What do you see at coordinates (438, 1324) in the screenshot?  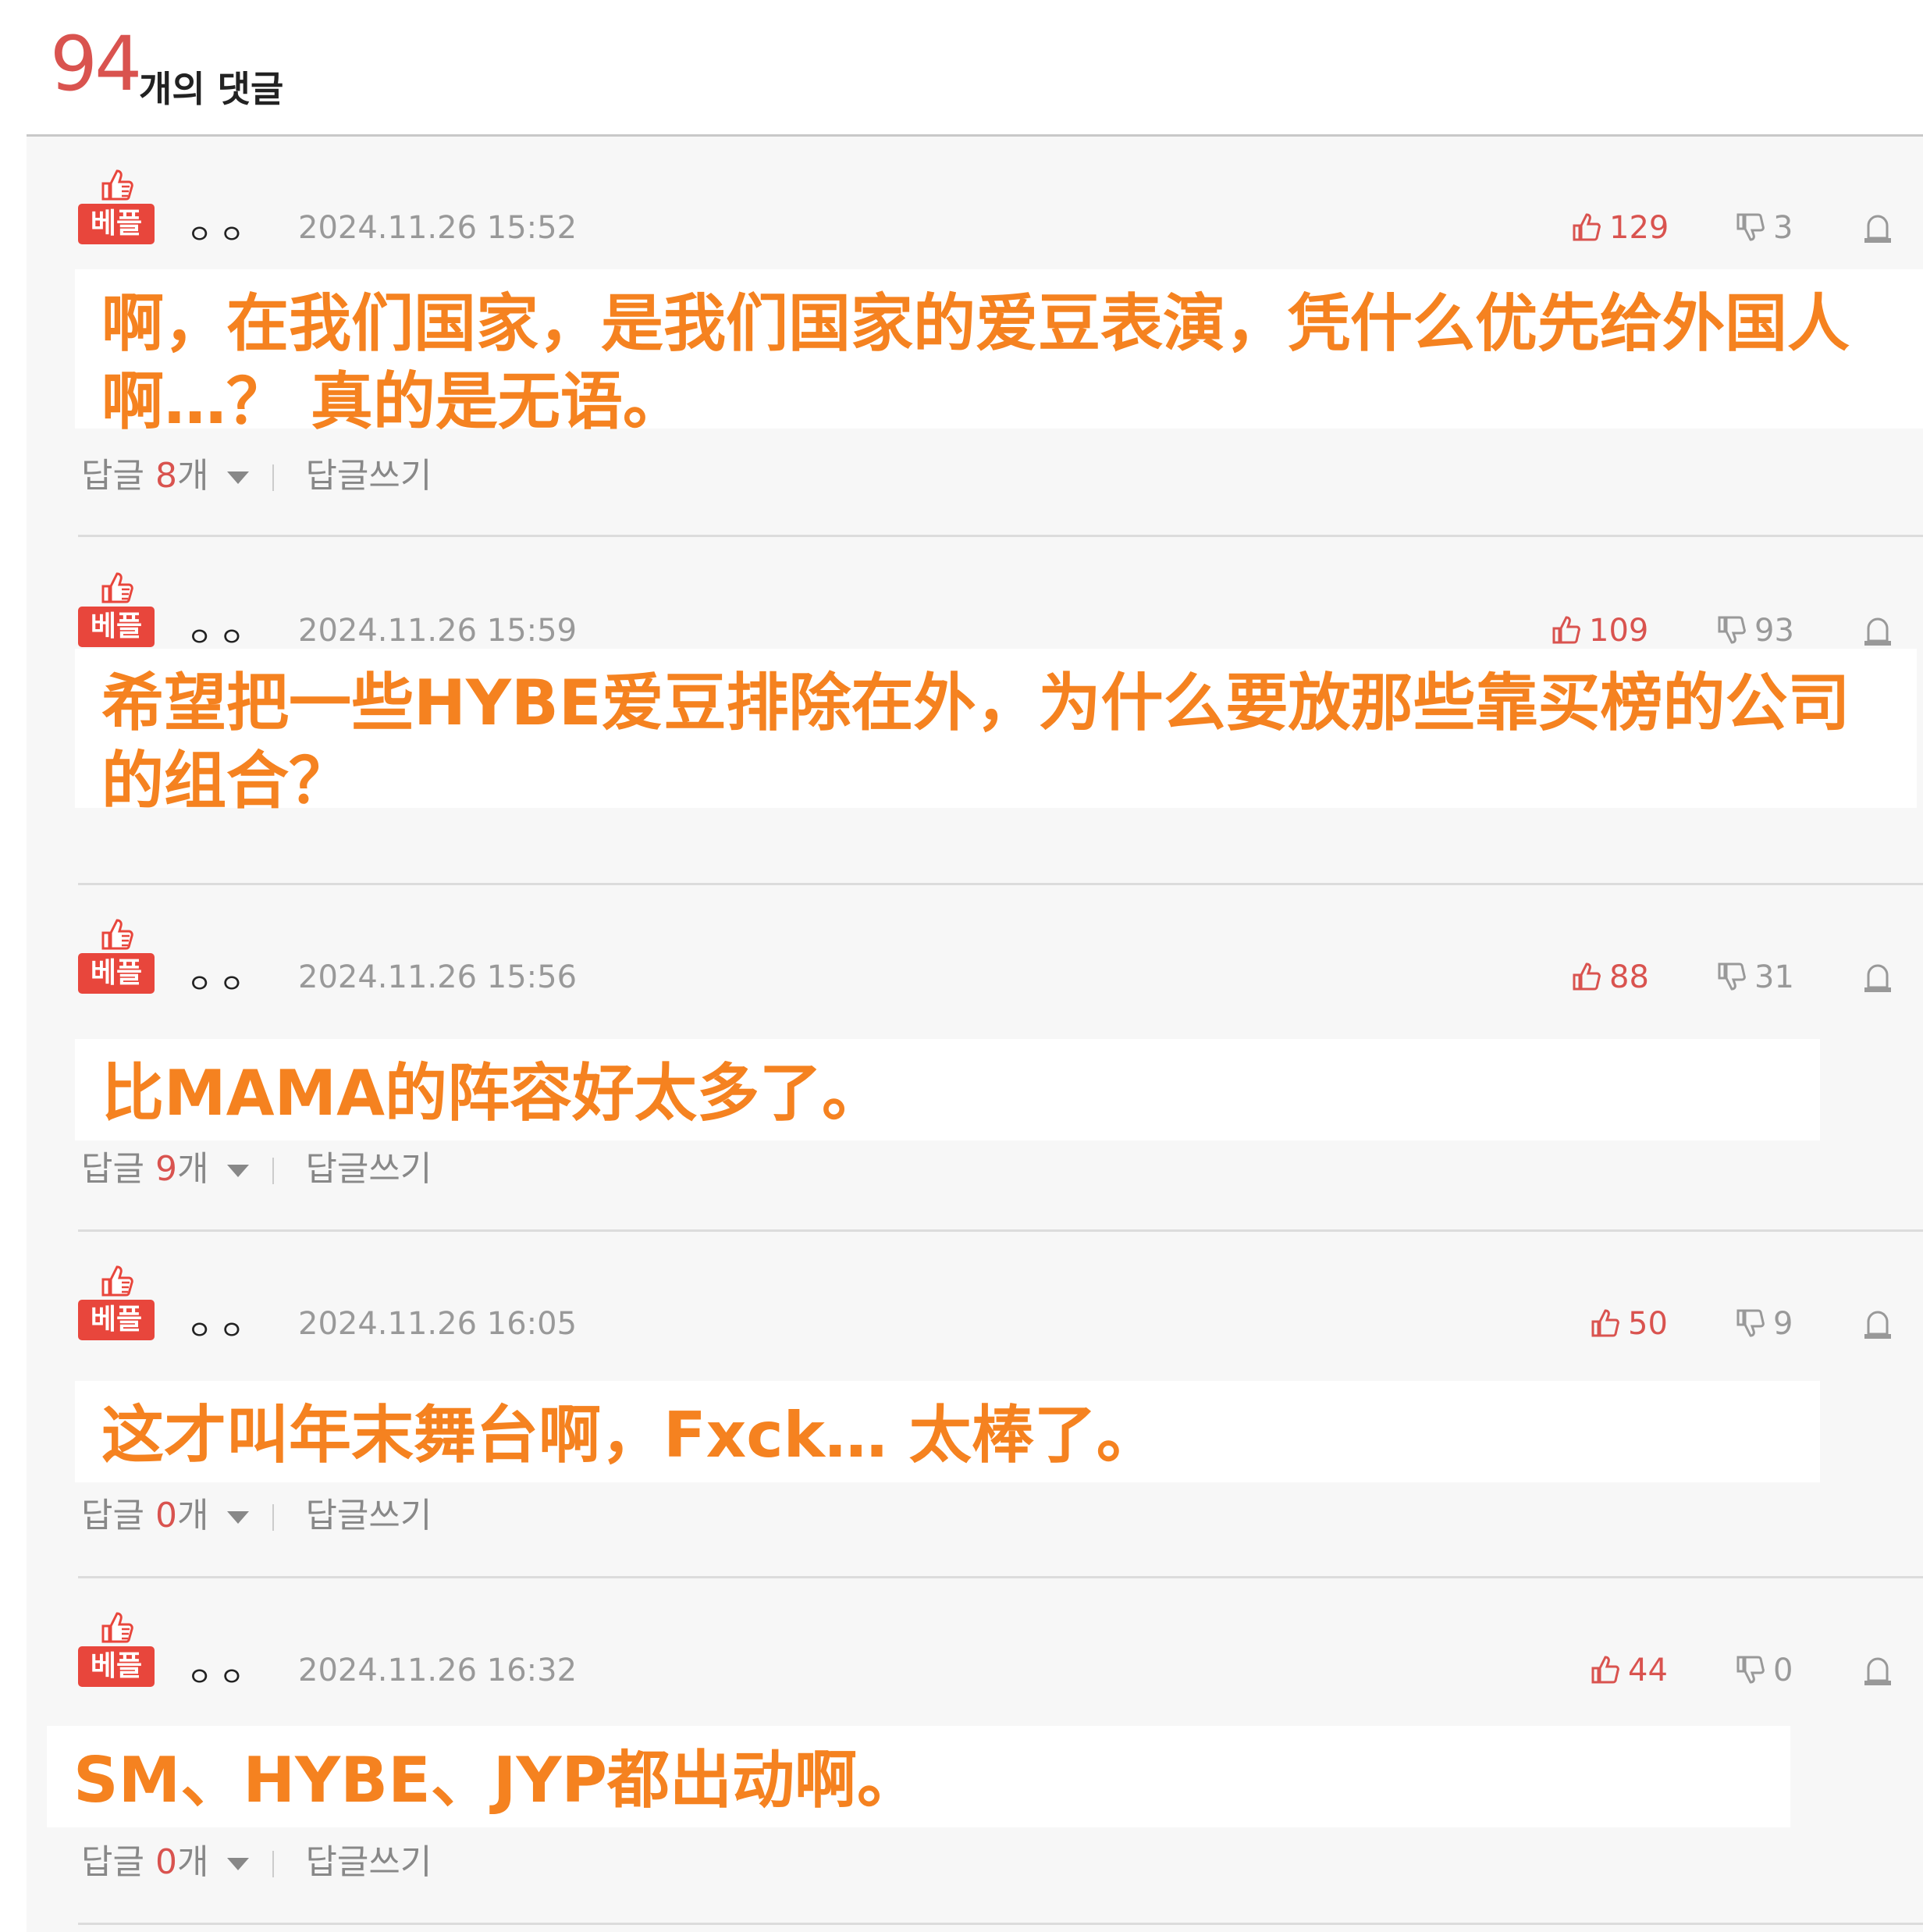 I see `comment-date: 2024.11.26 16:05` at bounding box center [438, 1324].